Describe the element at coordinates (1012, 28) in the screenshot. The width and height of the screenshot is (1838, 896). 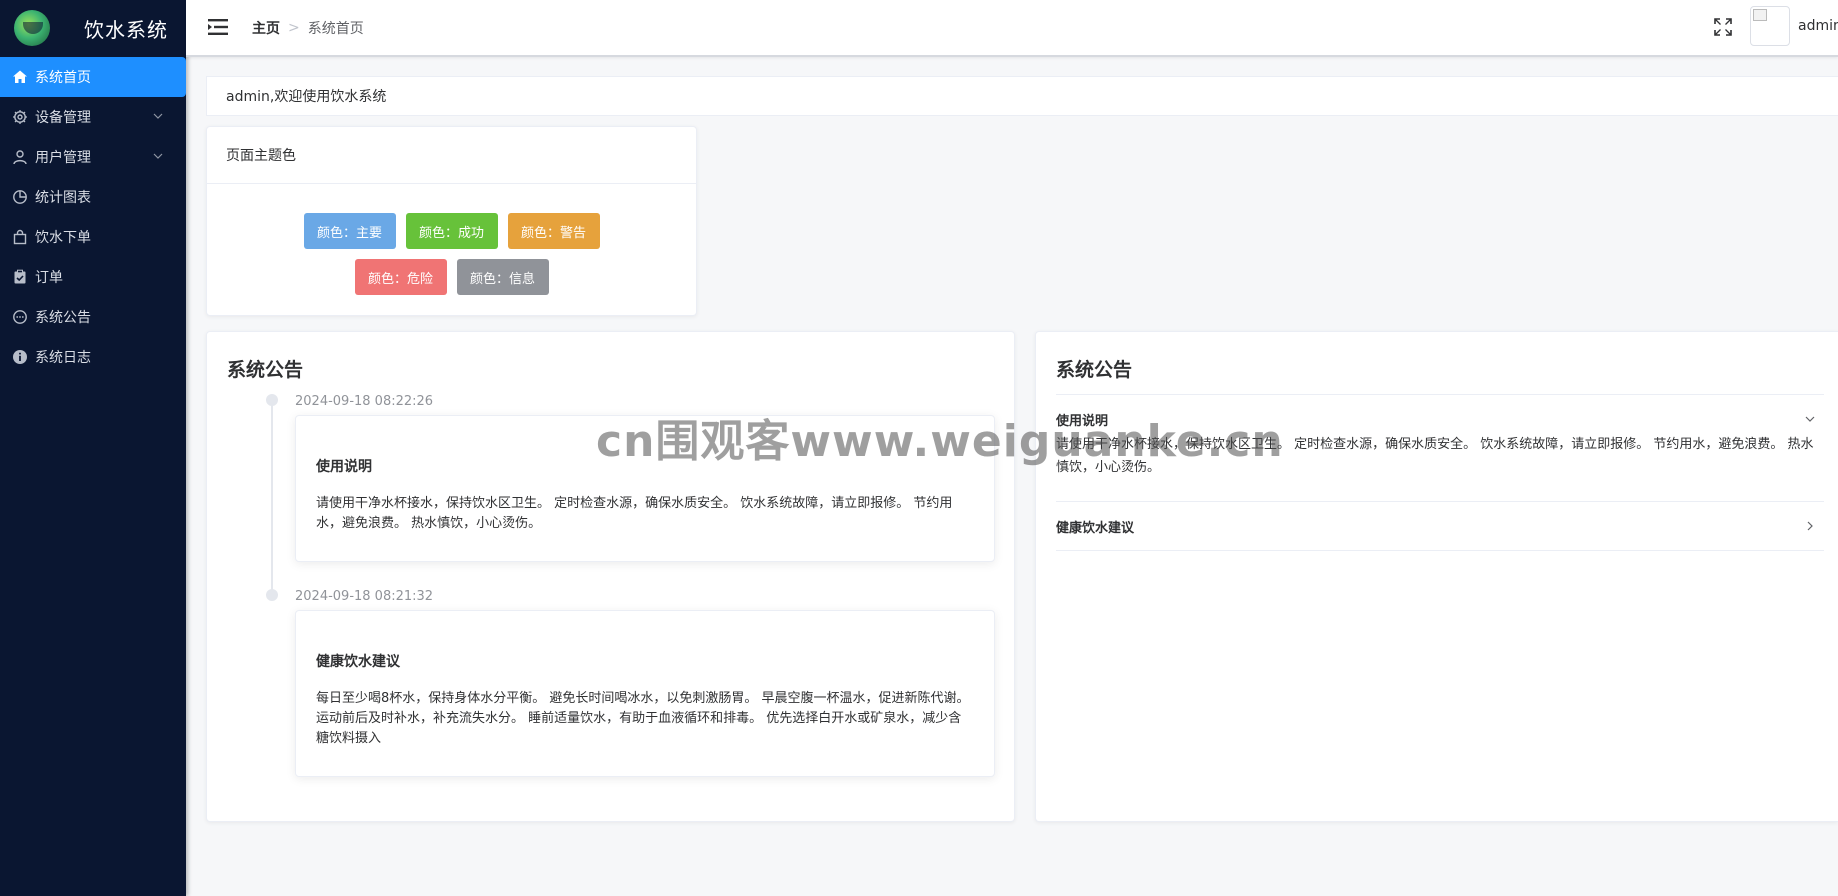
I see `top-header: 主页 > 系统首页 admin` at that location.